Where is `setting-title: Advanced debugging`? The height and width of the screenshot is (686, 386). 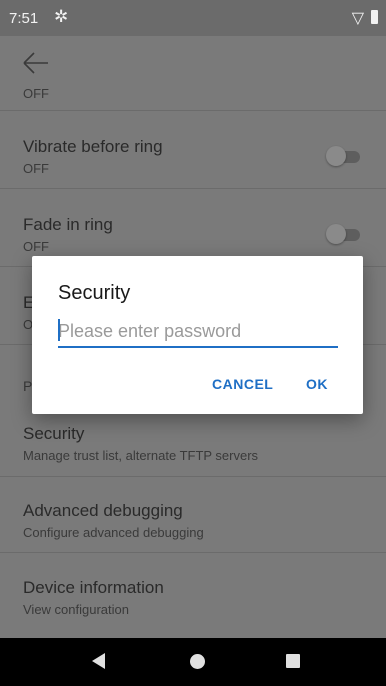
setting-title: Advanced debugging is located at coordinates (103, 510).